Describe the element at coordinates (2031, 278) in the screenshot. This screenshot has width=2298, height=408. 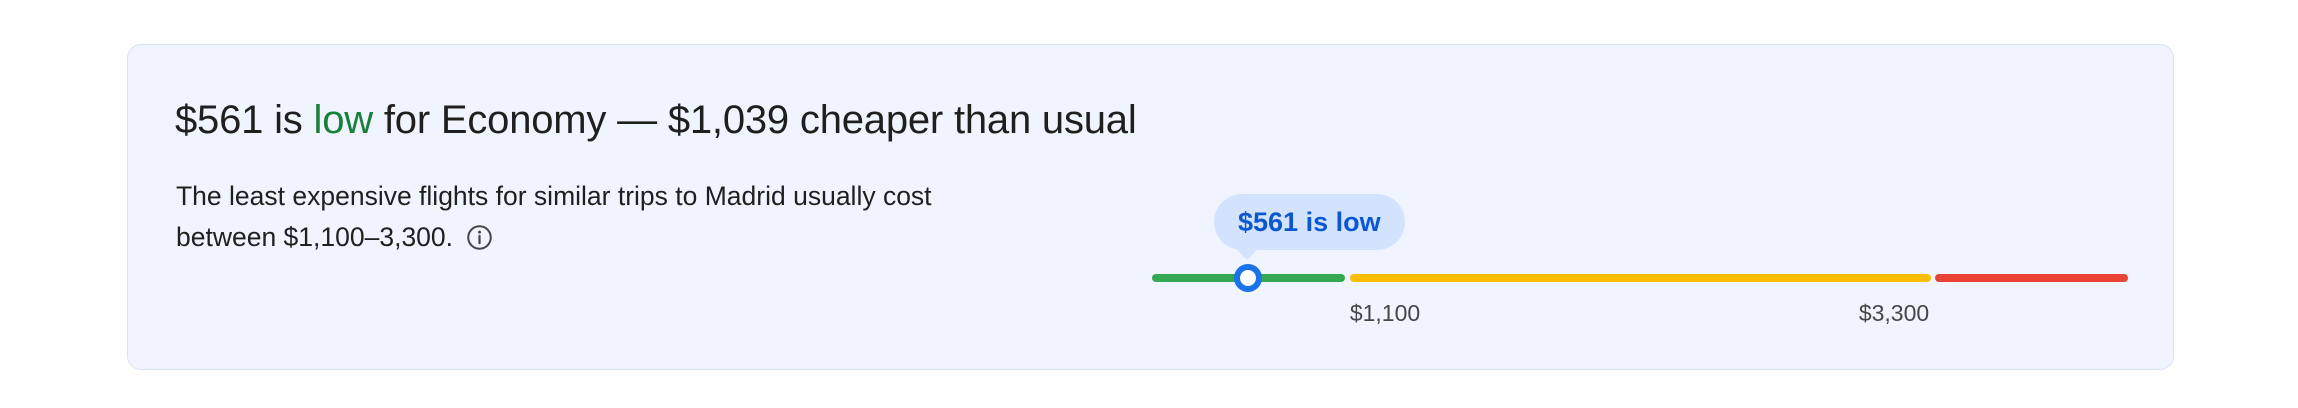
I see `high-price-segment` at that location.